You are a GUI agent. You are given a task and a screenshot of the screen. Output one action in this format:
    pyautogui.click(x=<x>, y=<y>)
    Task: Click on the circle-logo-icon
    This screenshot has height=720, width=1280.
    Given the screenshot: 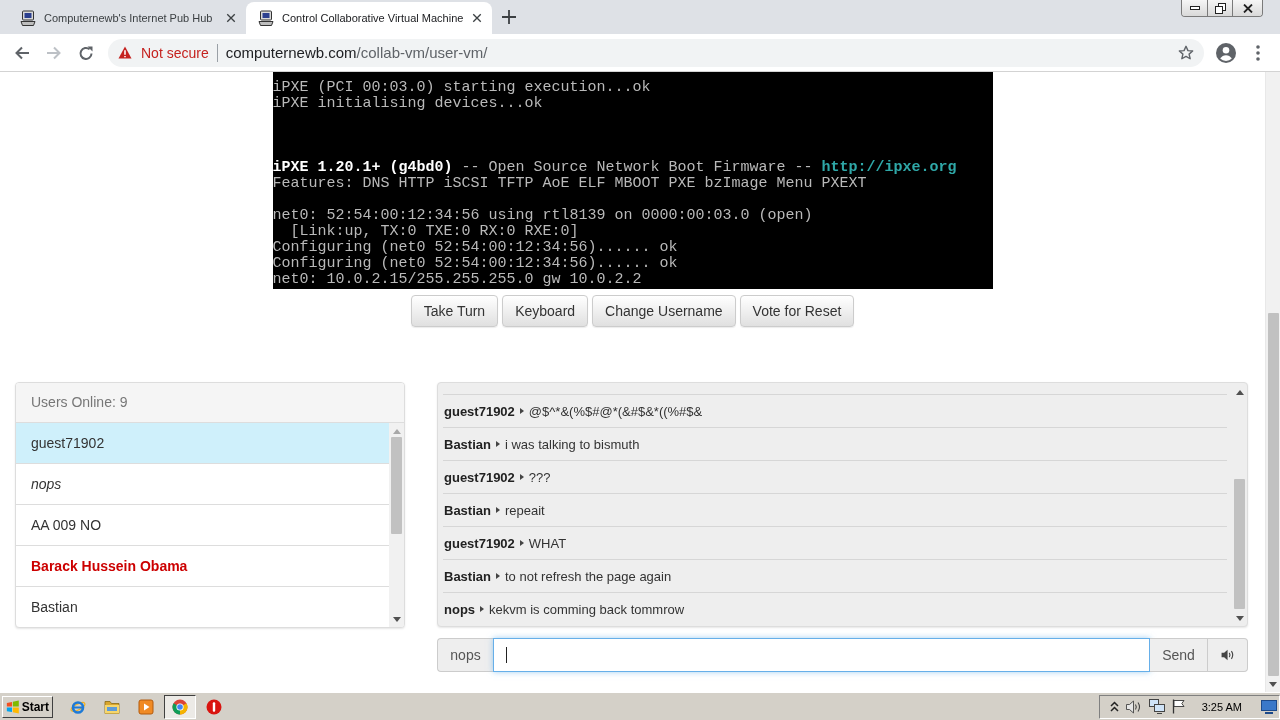 What is the action you would take?
    pyautogui.click(x=180, y=706)
    